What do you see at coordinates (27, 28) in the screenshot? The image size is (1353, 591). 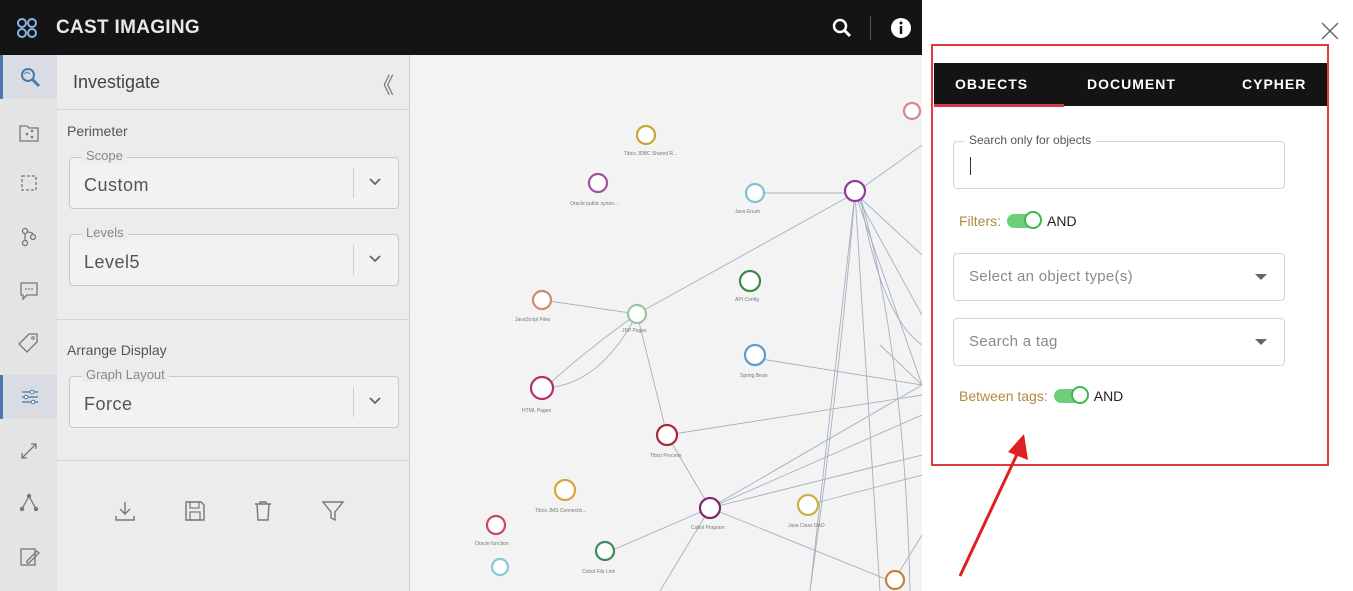 I see `cast-logo-icon` at bounding box center [27, 28].